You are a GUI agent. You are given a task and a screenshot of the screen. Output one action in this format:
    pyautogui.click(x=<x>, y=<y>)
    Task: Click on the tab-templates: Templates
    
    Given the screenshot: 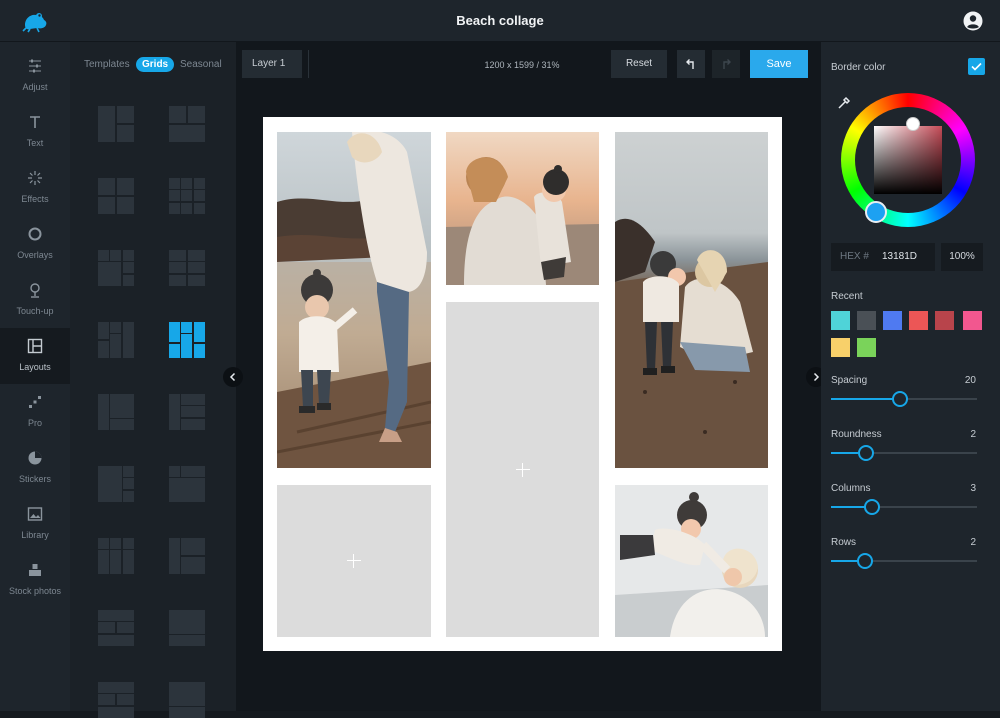 What is the action you would take?
    pyautogui.click(x=107, y=64)
    